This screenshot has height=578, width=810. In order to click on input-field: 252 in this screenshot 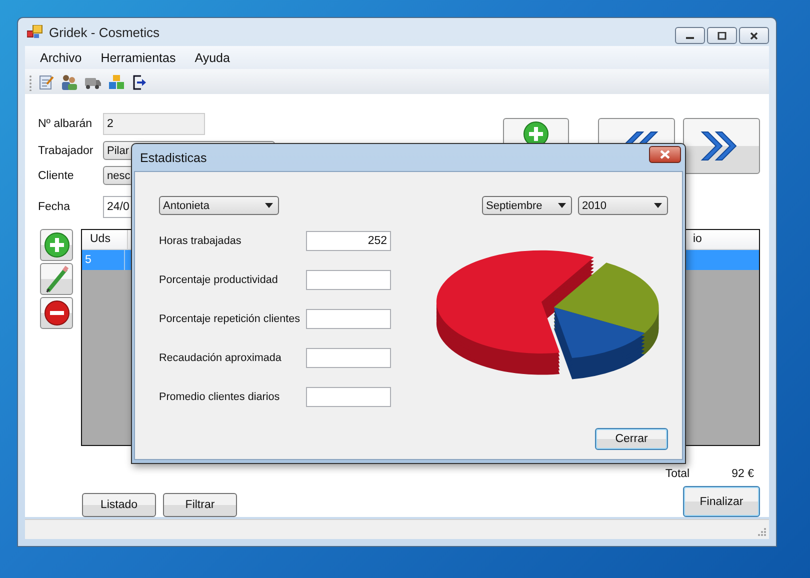, I will do `click(348, 241)`.